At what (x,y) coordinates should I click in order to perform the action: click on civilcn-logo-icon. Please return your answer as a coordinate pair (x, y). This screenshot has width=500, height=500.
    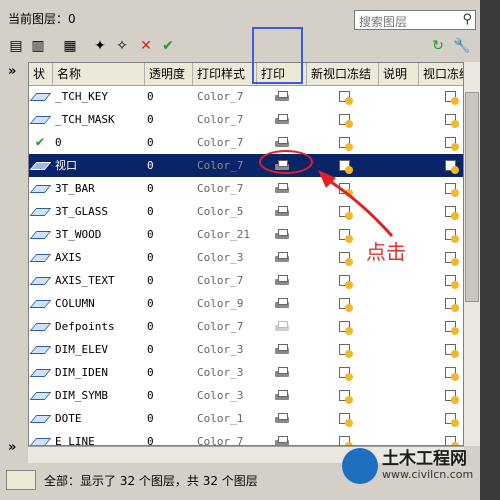
    Looking at the image, I should click on (360, 466).